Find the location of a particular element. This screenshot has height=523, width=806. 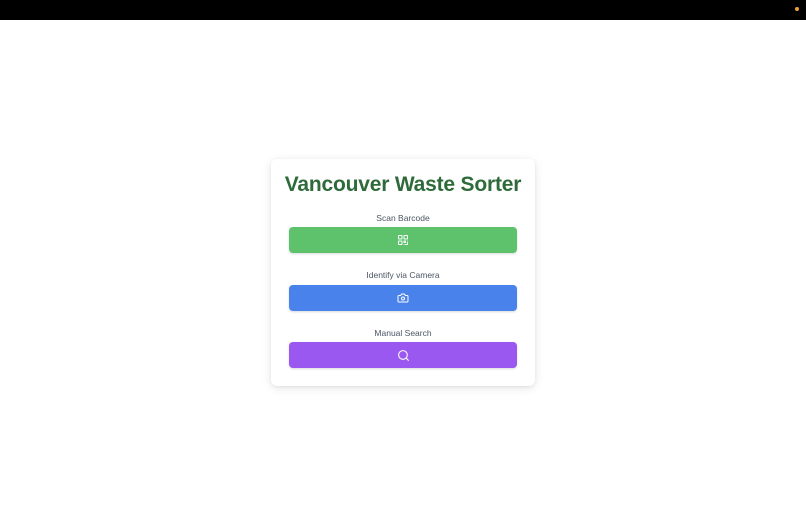

top-bar is located at coordinates (403, 10).